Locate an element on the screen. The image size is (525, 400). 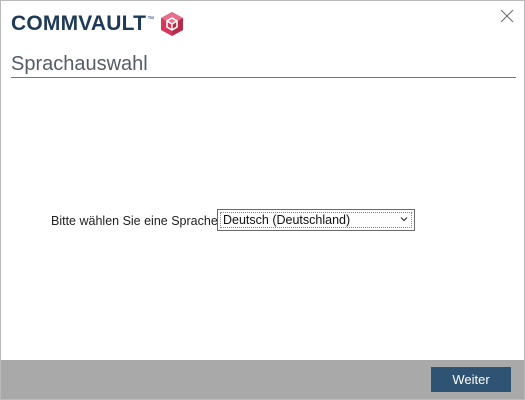
language-label: Bitte wählen Sie eine Sprache is located at coordinates (134, 221).